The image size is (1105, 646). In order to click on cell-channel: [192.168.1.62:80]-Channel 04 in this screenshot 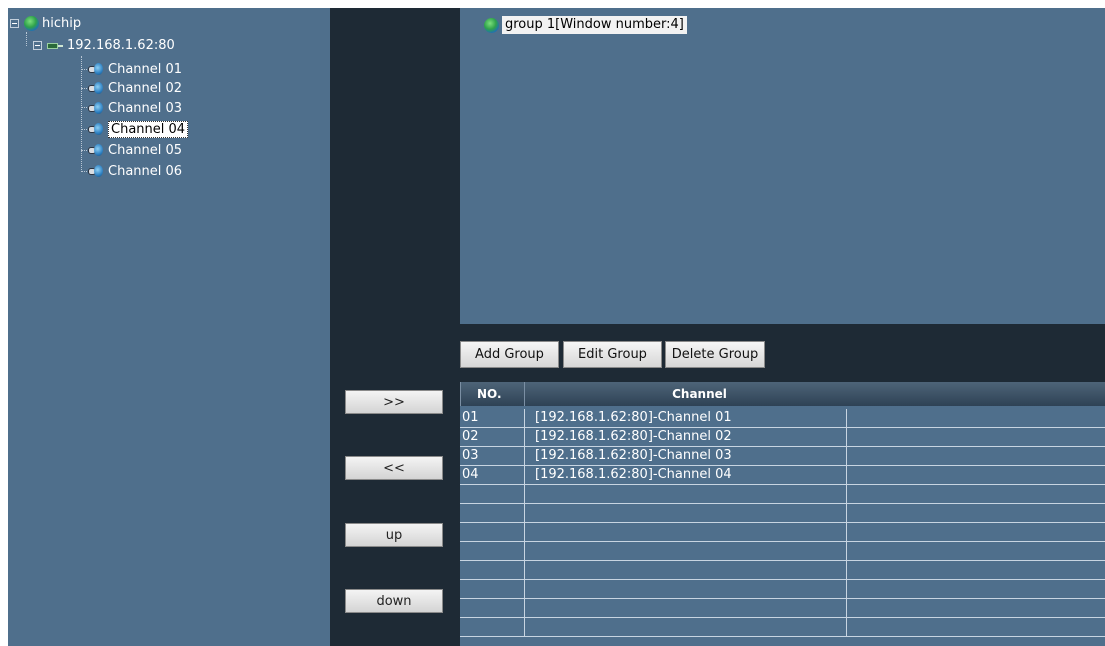, I will do `click(685, 475)`.